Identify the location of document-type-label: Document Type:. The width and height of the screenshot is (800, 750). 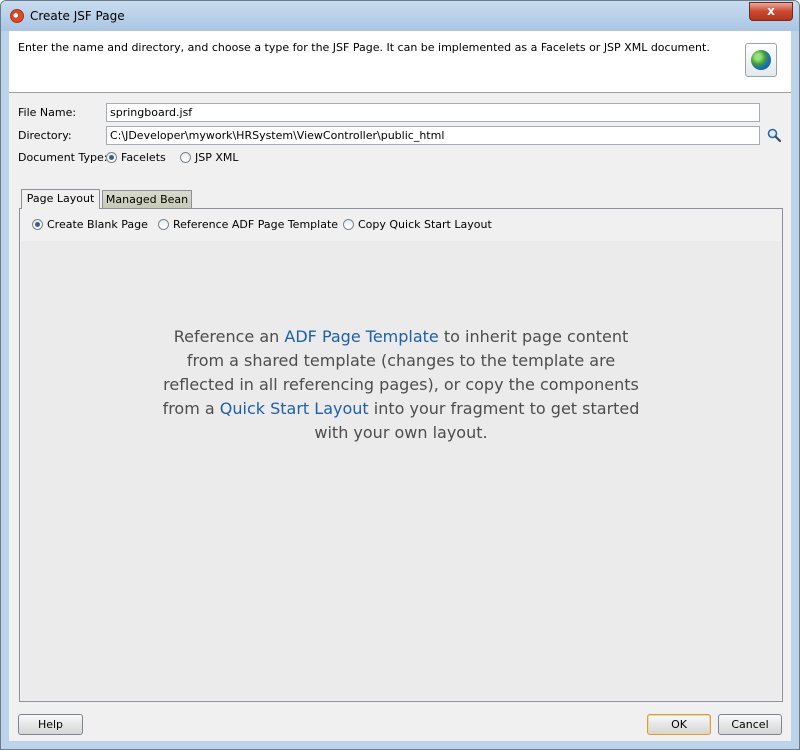
(63, 157).